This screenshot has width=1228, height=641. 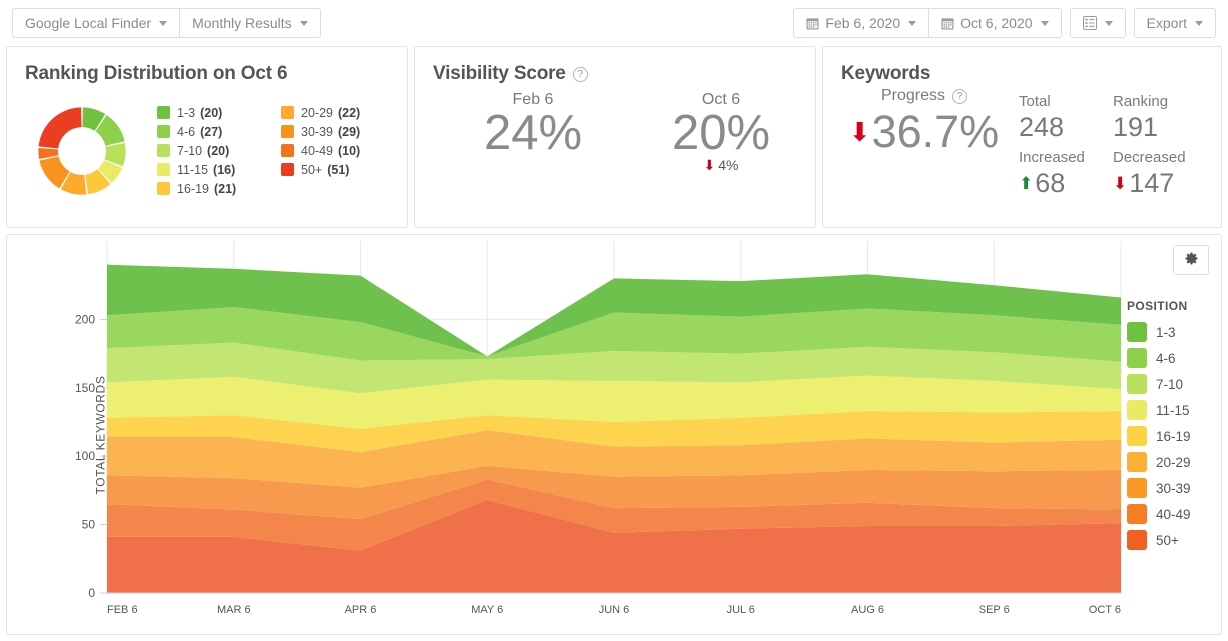 I want to click on chart-legend-item: 1-3, so click(x=1168, y=332).